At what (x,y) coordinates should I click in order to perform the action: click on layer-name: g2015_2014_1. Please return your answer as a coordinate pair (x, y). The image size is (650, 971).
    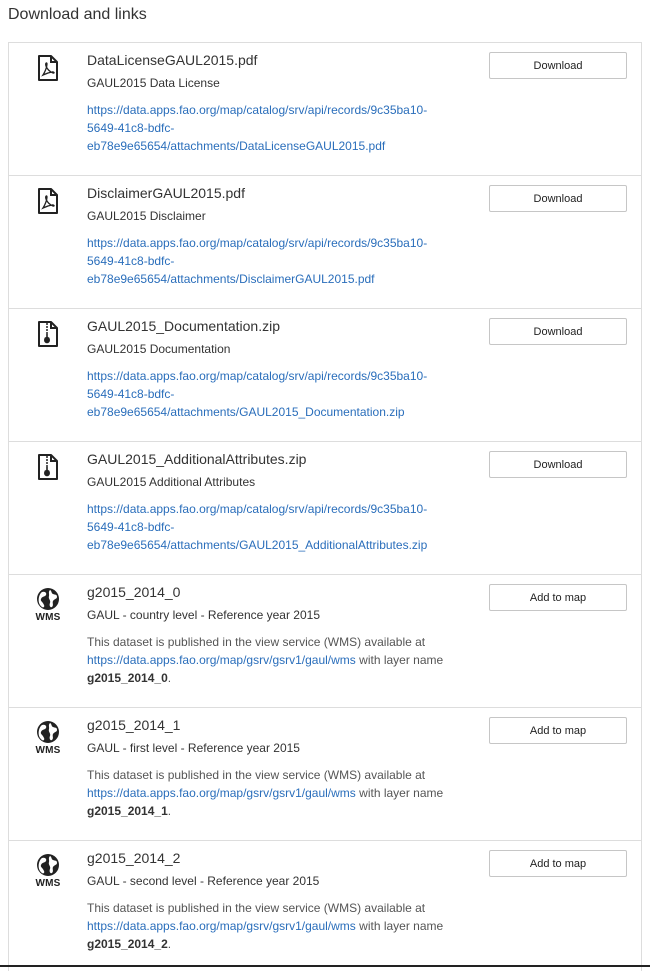
    Looking at the image, I should click on (127, 811).